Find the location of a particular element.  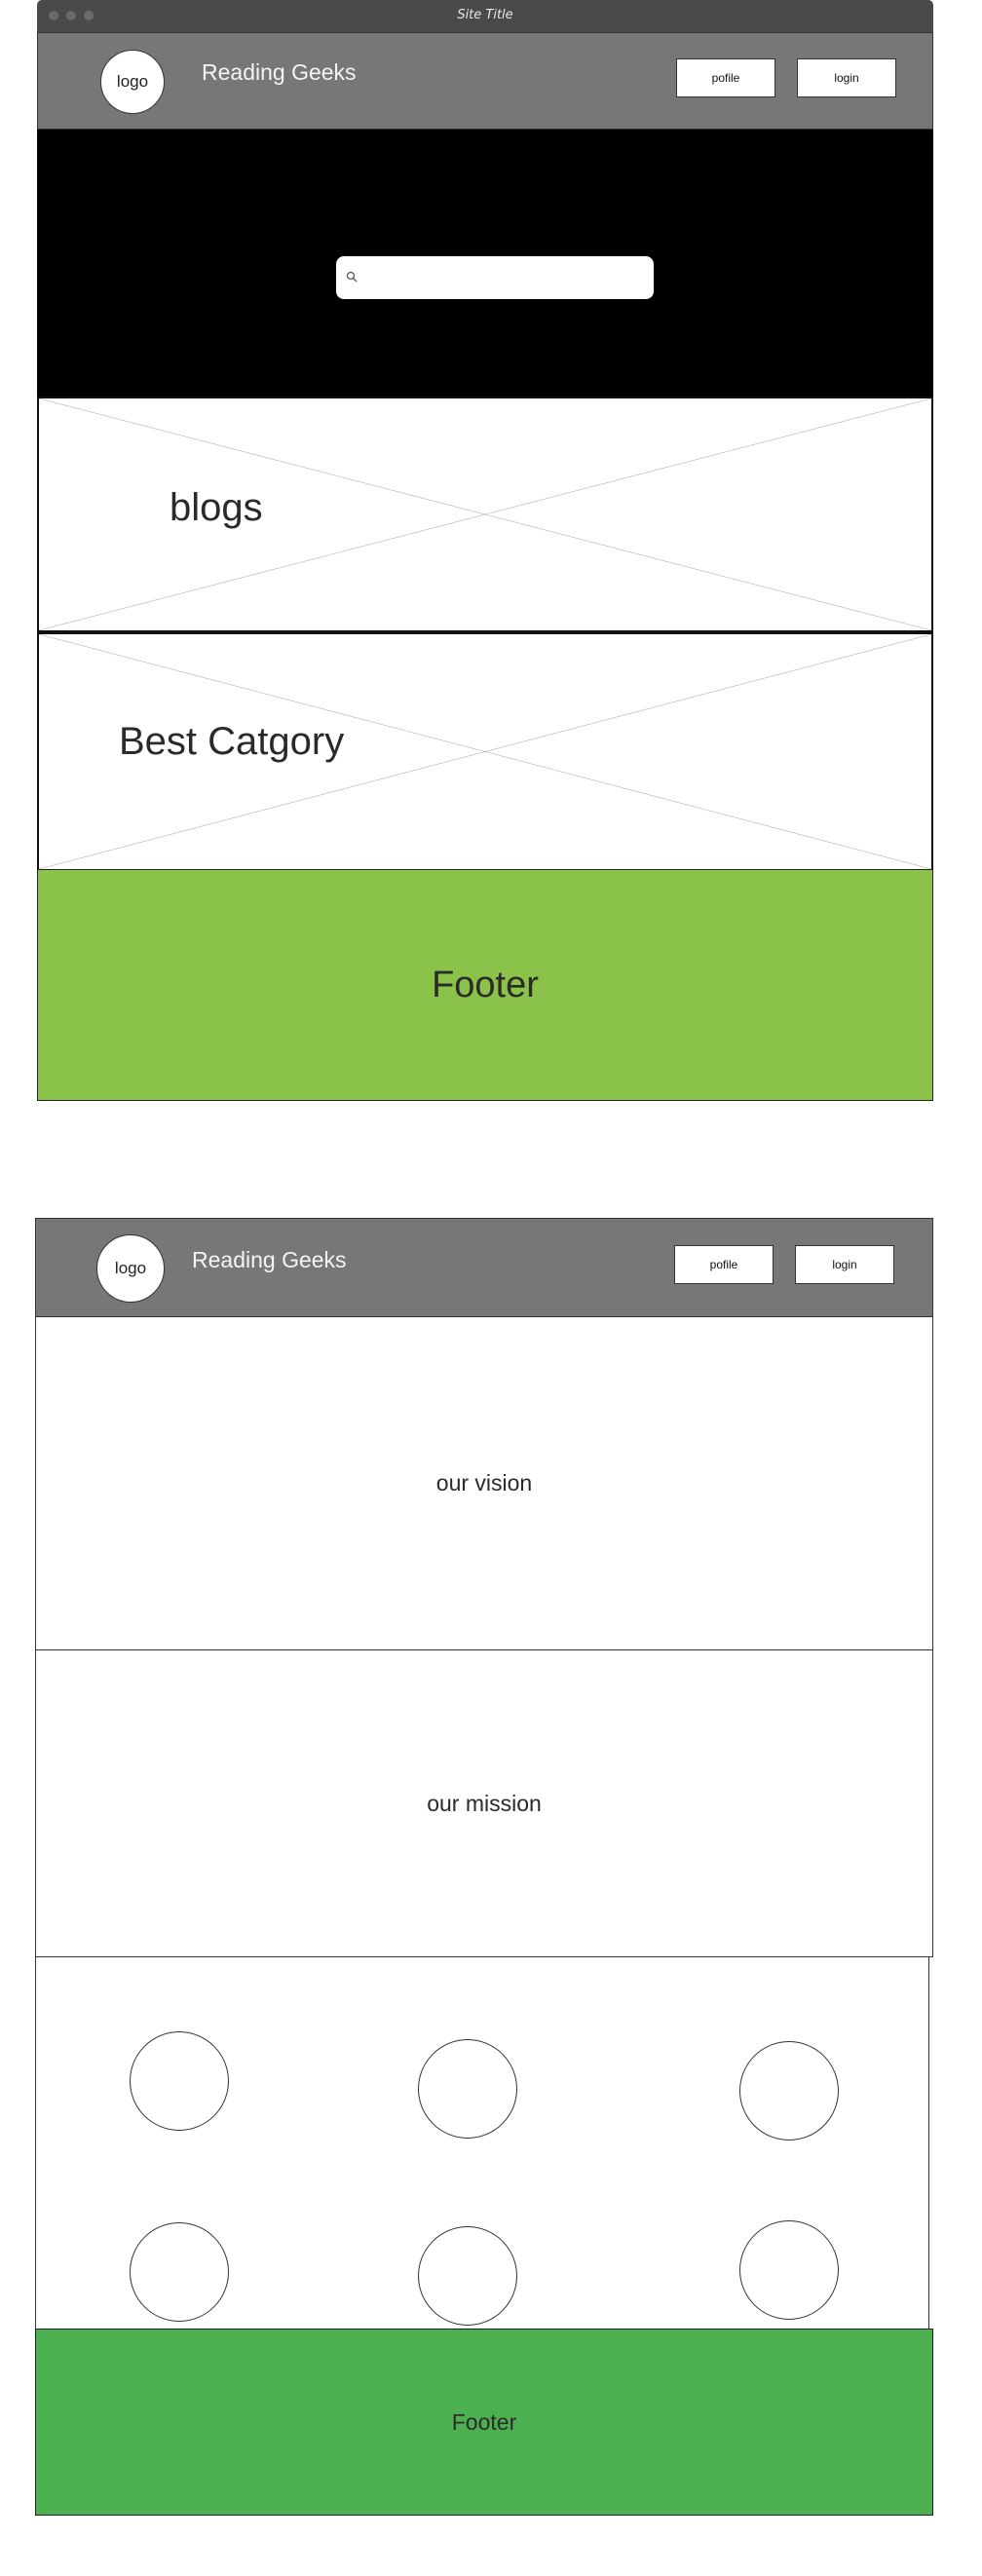

search-bar is located at coordinates (495, 277).